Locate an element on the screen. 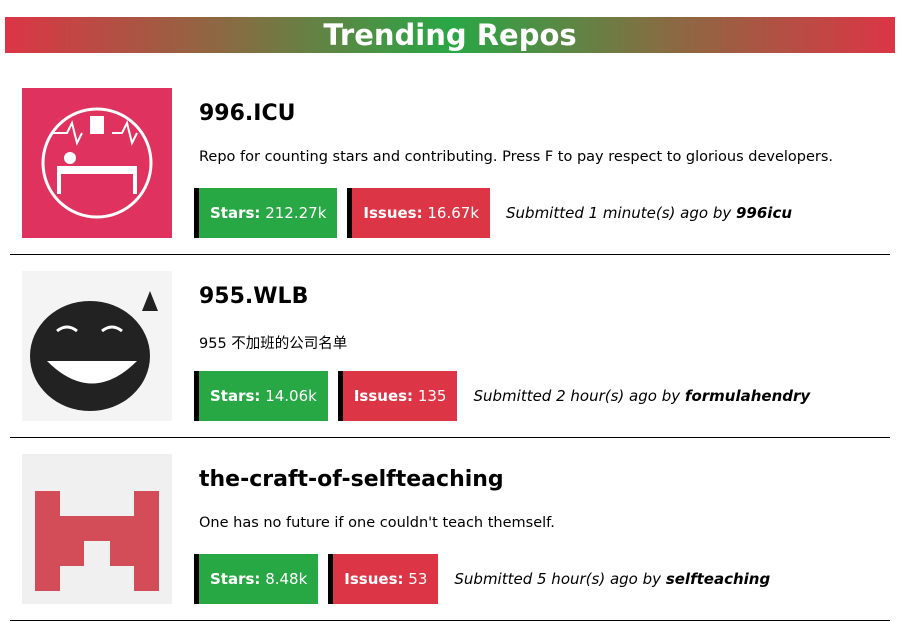 This screenshot has width=907, height=622. issues-count: 135 is located at coordinates (432, 396).